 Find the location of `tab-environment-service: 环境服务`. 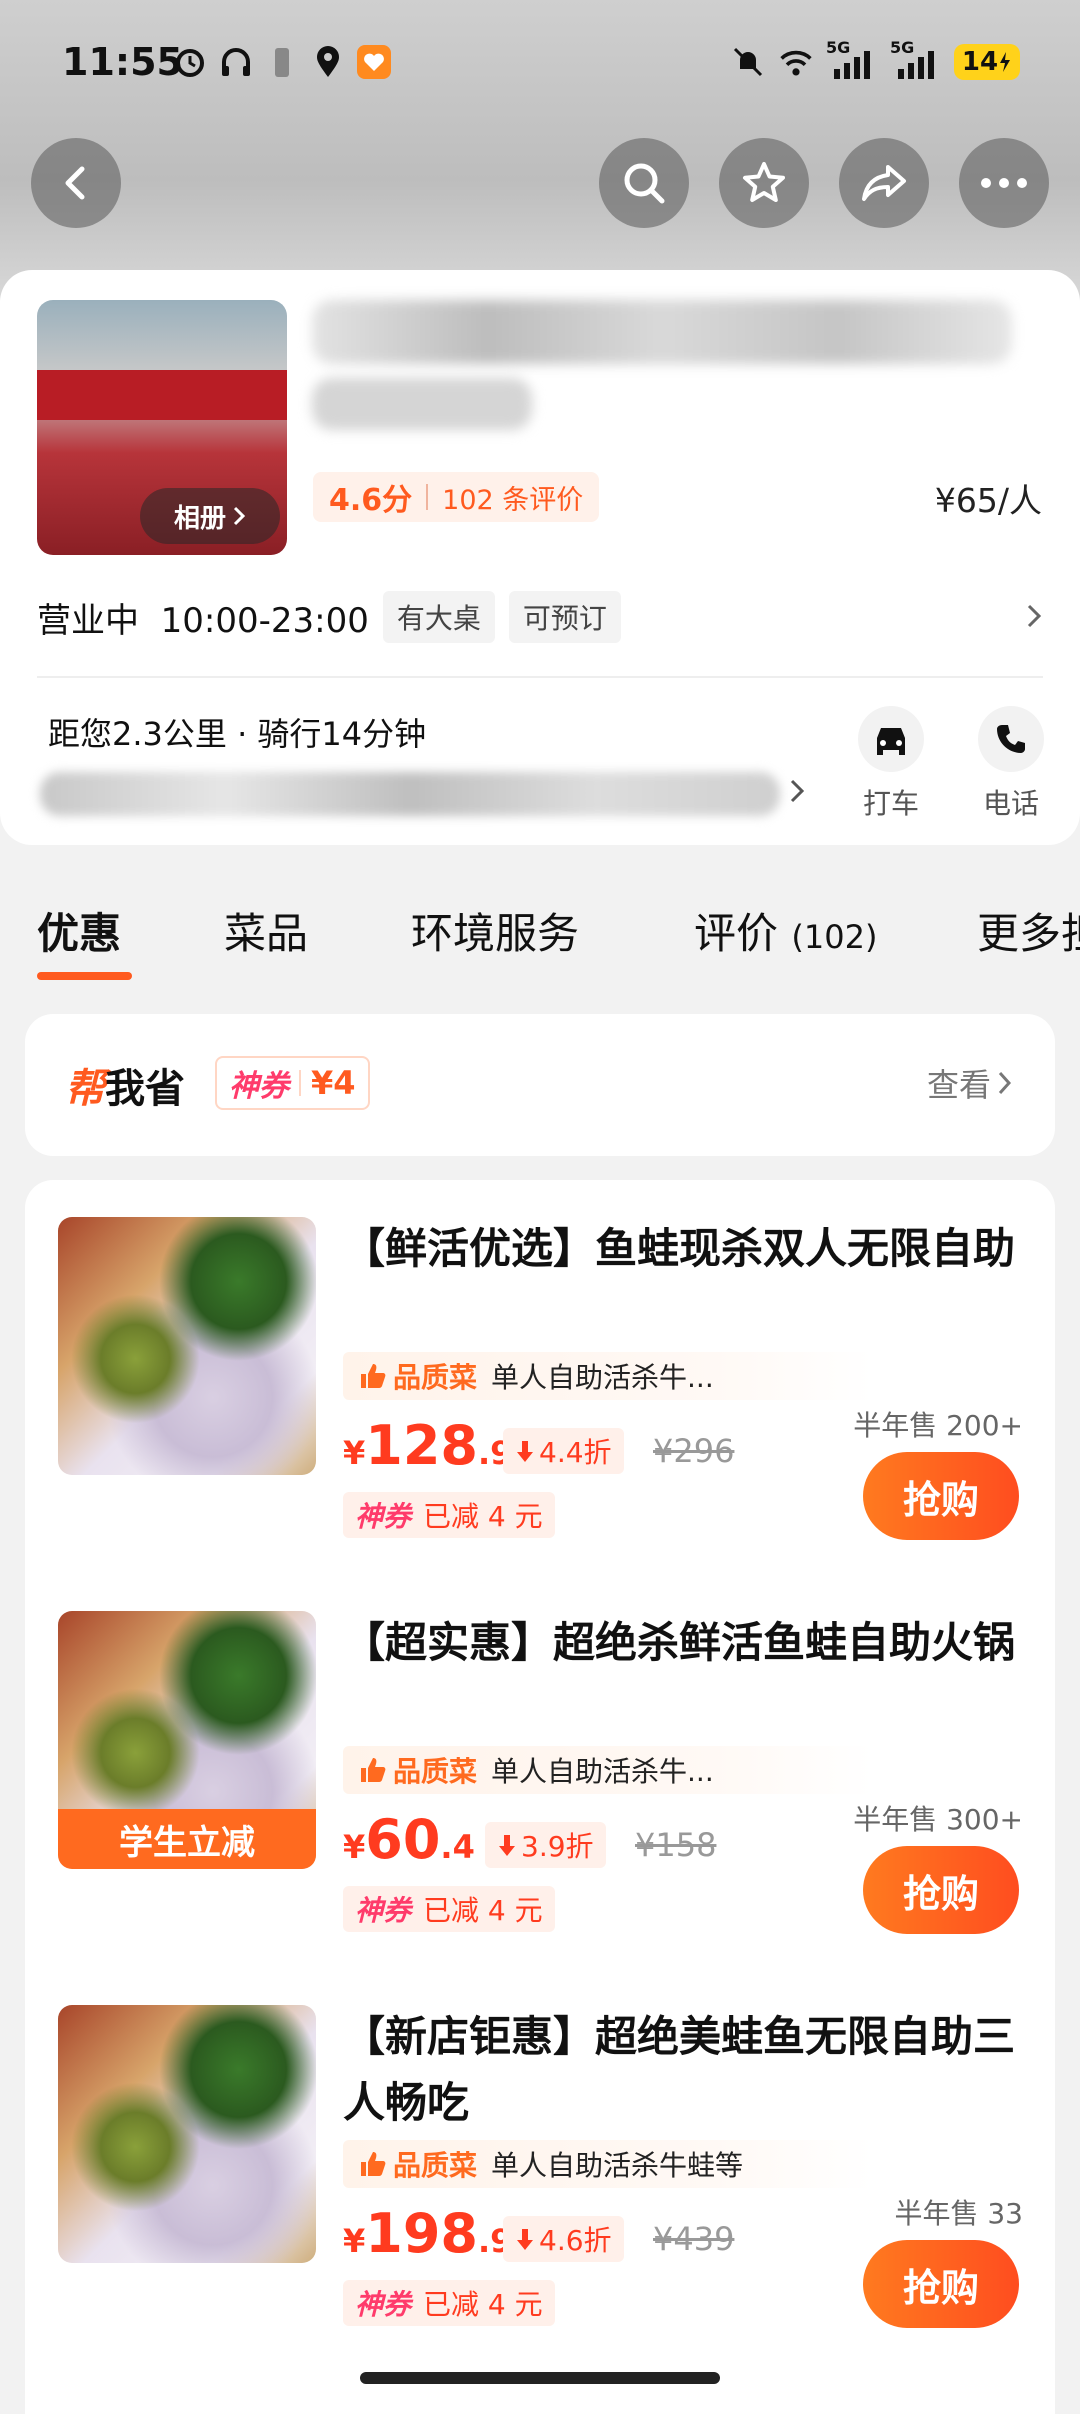

tab-environment-service: 环境服务 is located at coordinates (495, 930).